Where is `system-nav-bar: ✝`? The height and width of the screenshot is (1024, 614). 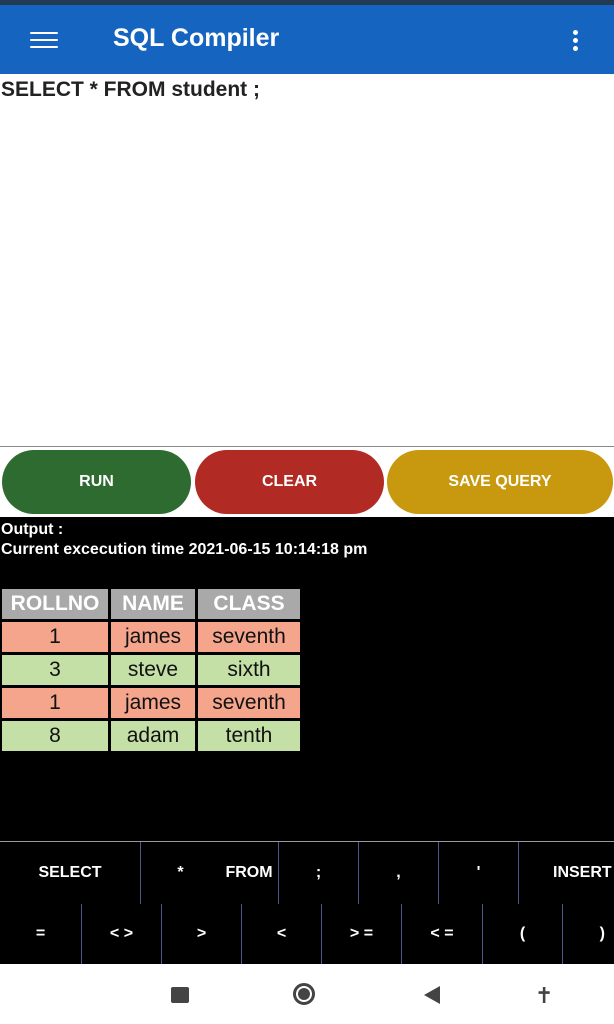
system-nav-bar: ✝ is located at coordinates (307, 994).